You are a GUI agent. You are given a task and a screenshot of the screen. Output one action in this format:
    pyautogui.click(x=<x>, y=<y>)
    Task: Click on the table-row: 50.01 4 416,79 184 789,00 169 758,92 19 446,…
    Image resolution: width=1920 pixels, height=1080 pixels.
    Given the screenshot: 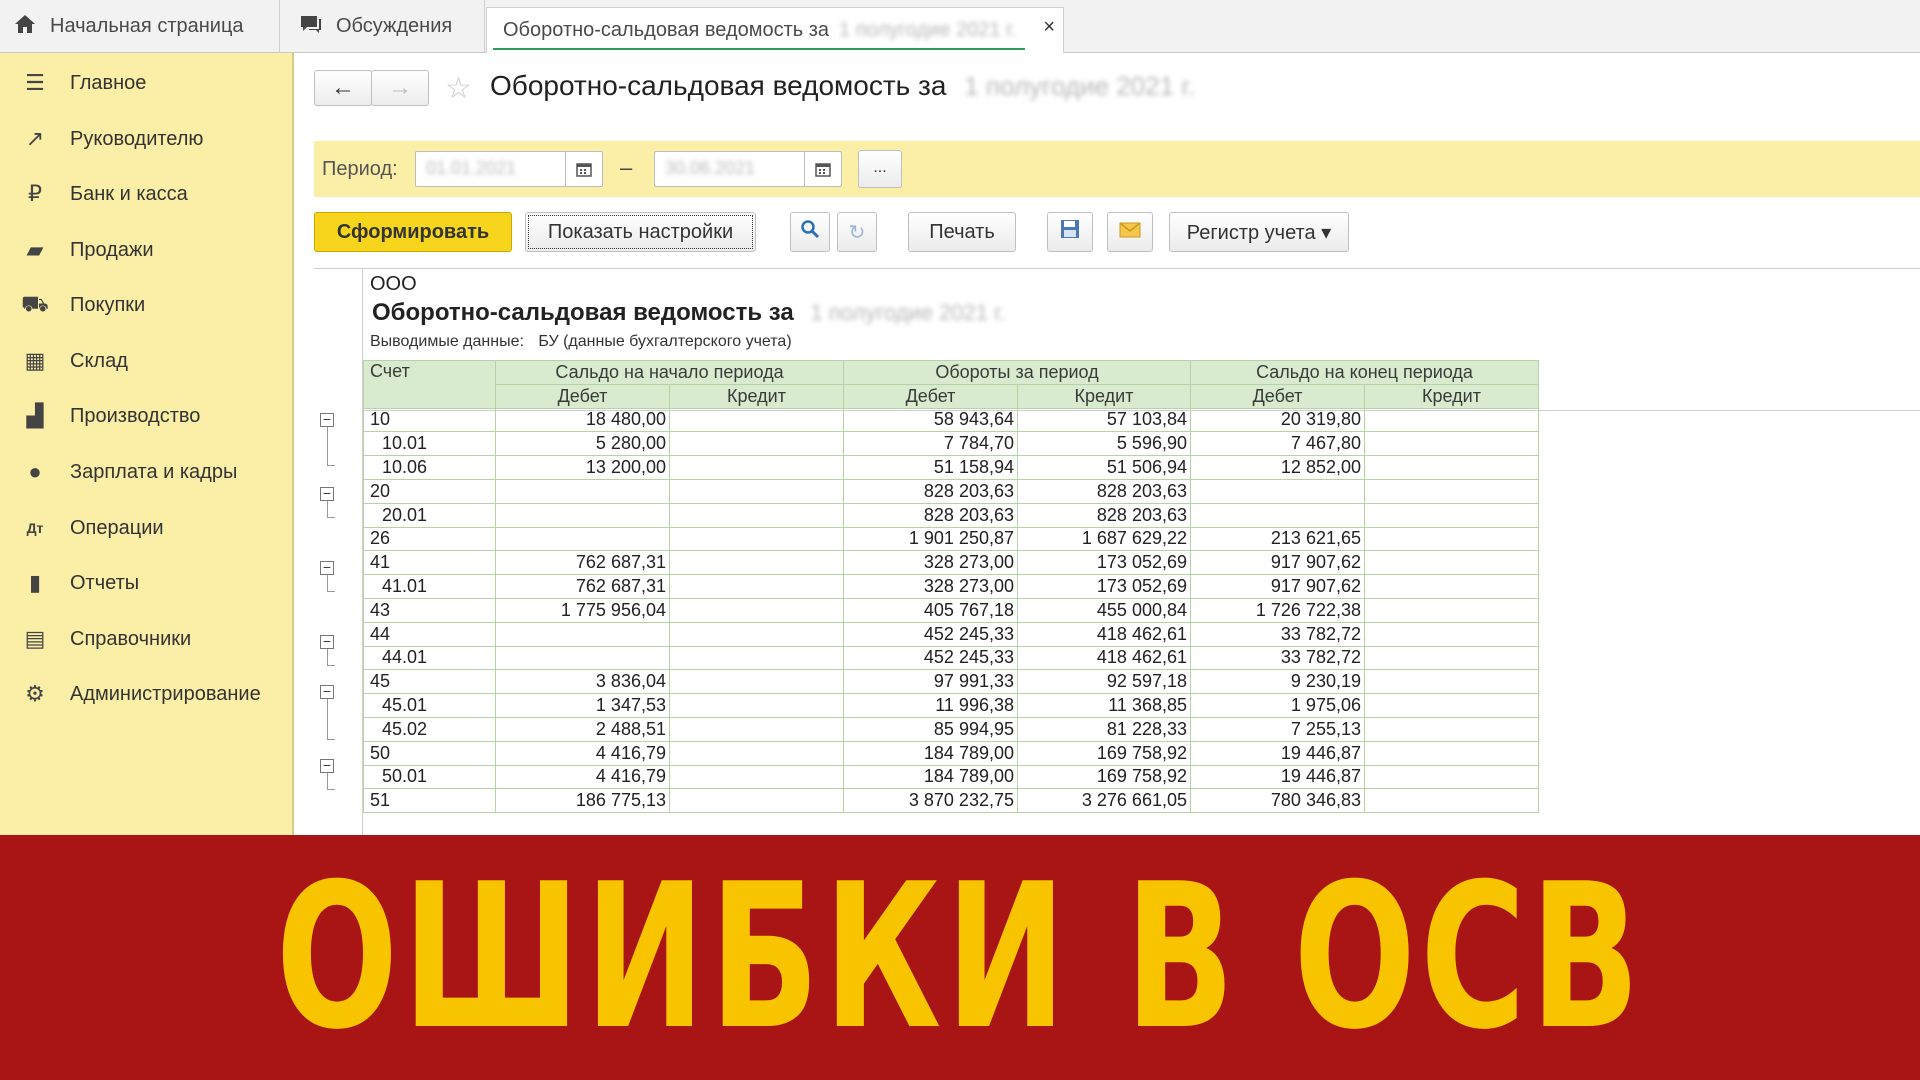 What is the action you would take?
    pyautogui.click(x=951, y=777)
    